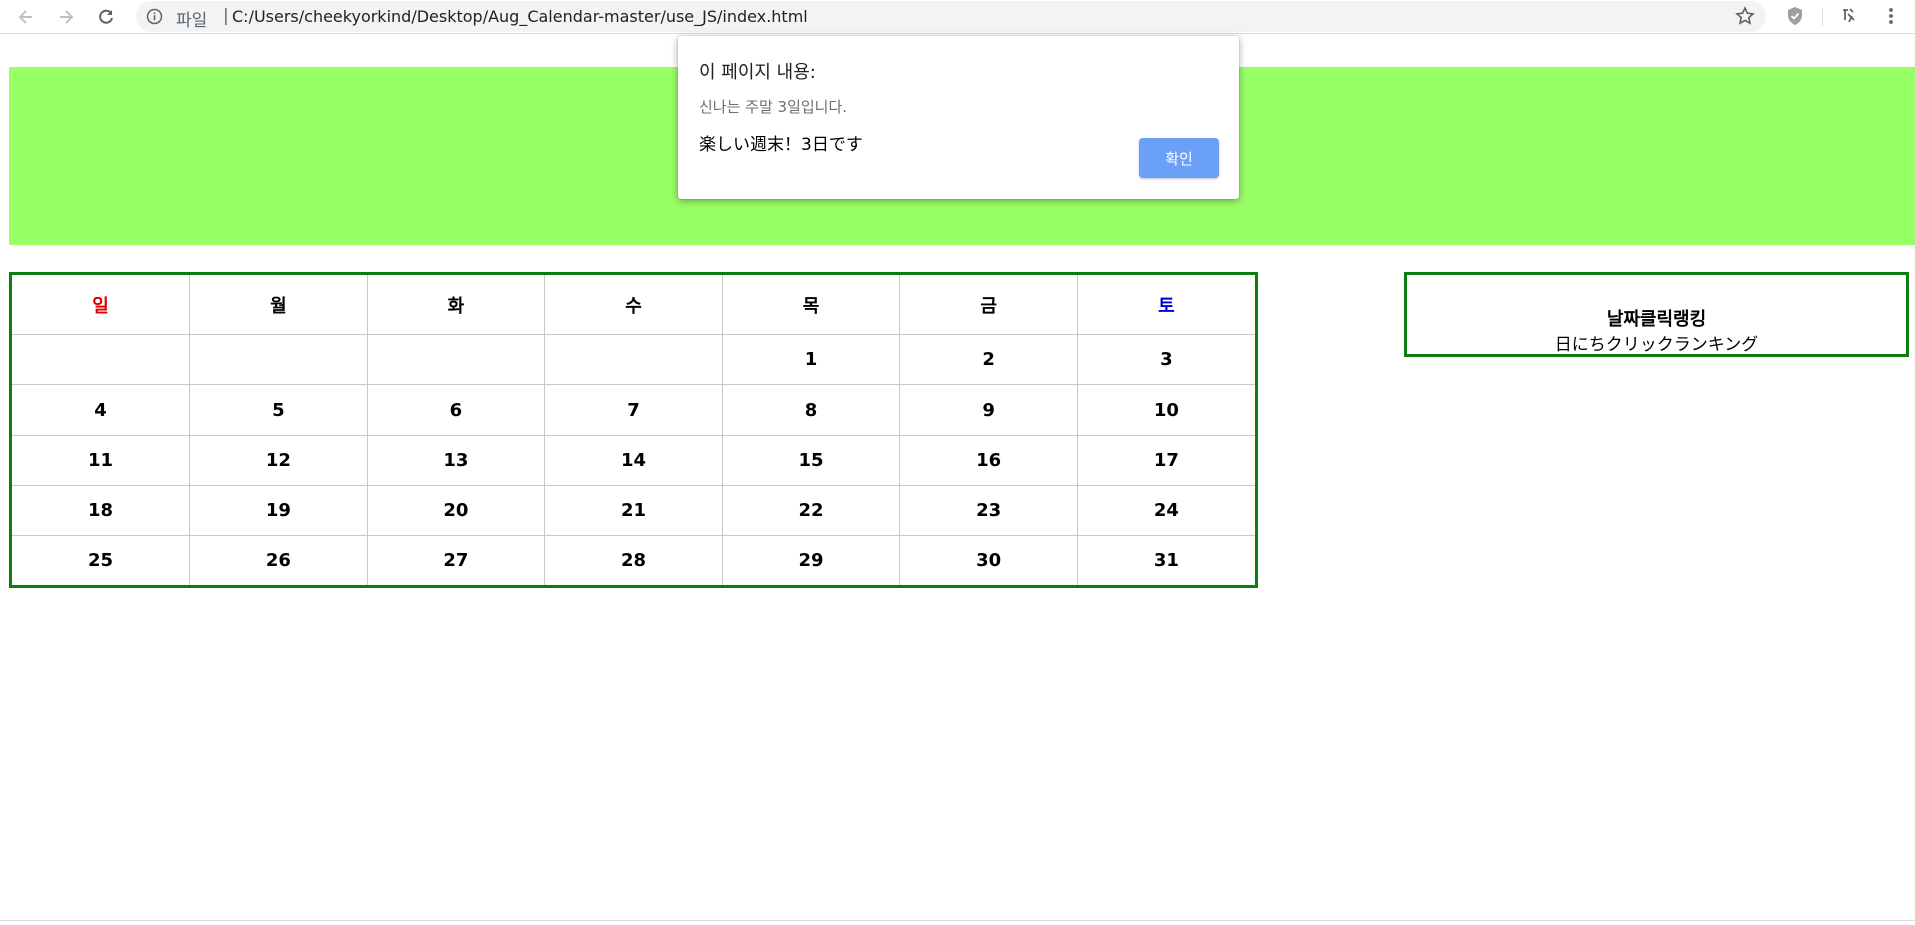  I want to click on weekday-monday: 월, so click(278, 305).